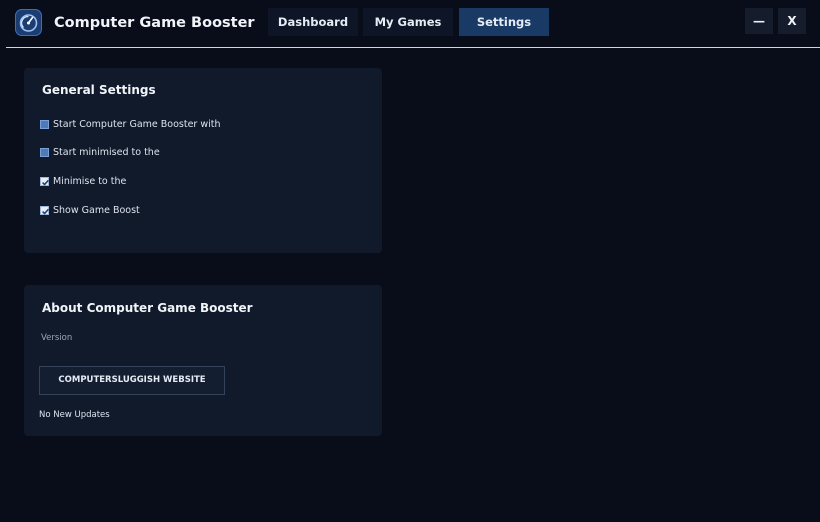 The width and height of the screenshot is (820, 522). Describe the element at coordinates (106, 152) in the screenshot. I see `option-label: Start minimised to the` at that location.